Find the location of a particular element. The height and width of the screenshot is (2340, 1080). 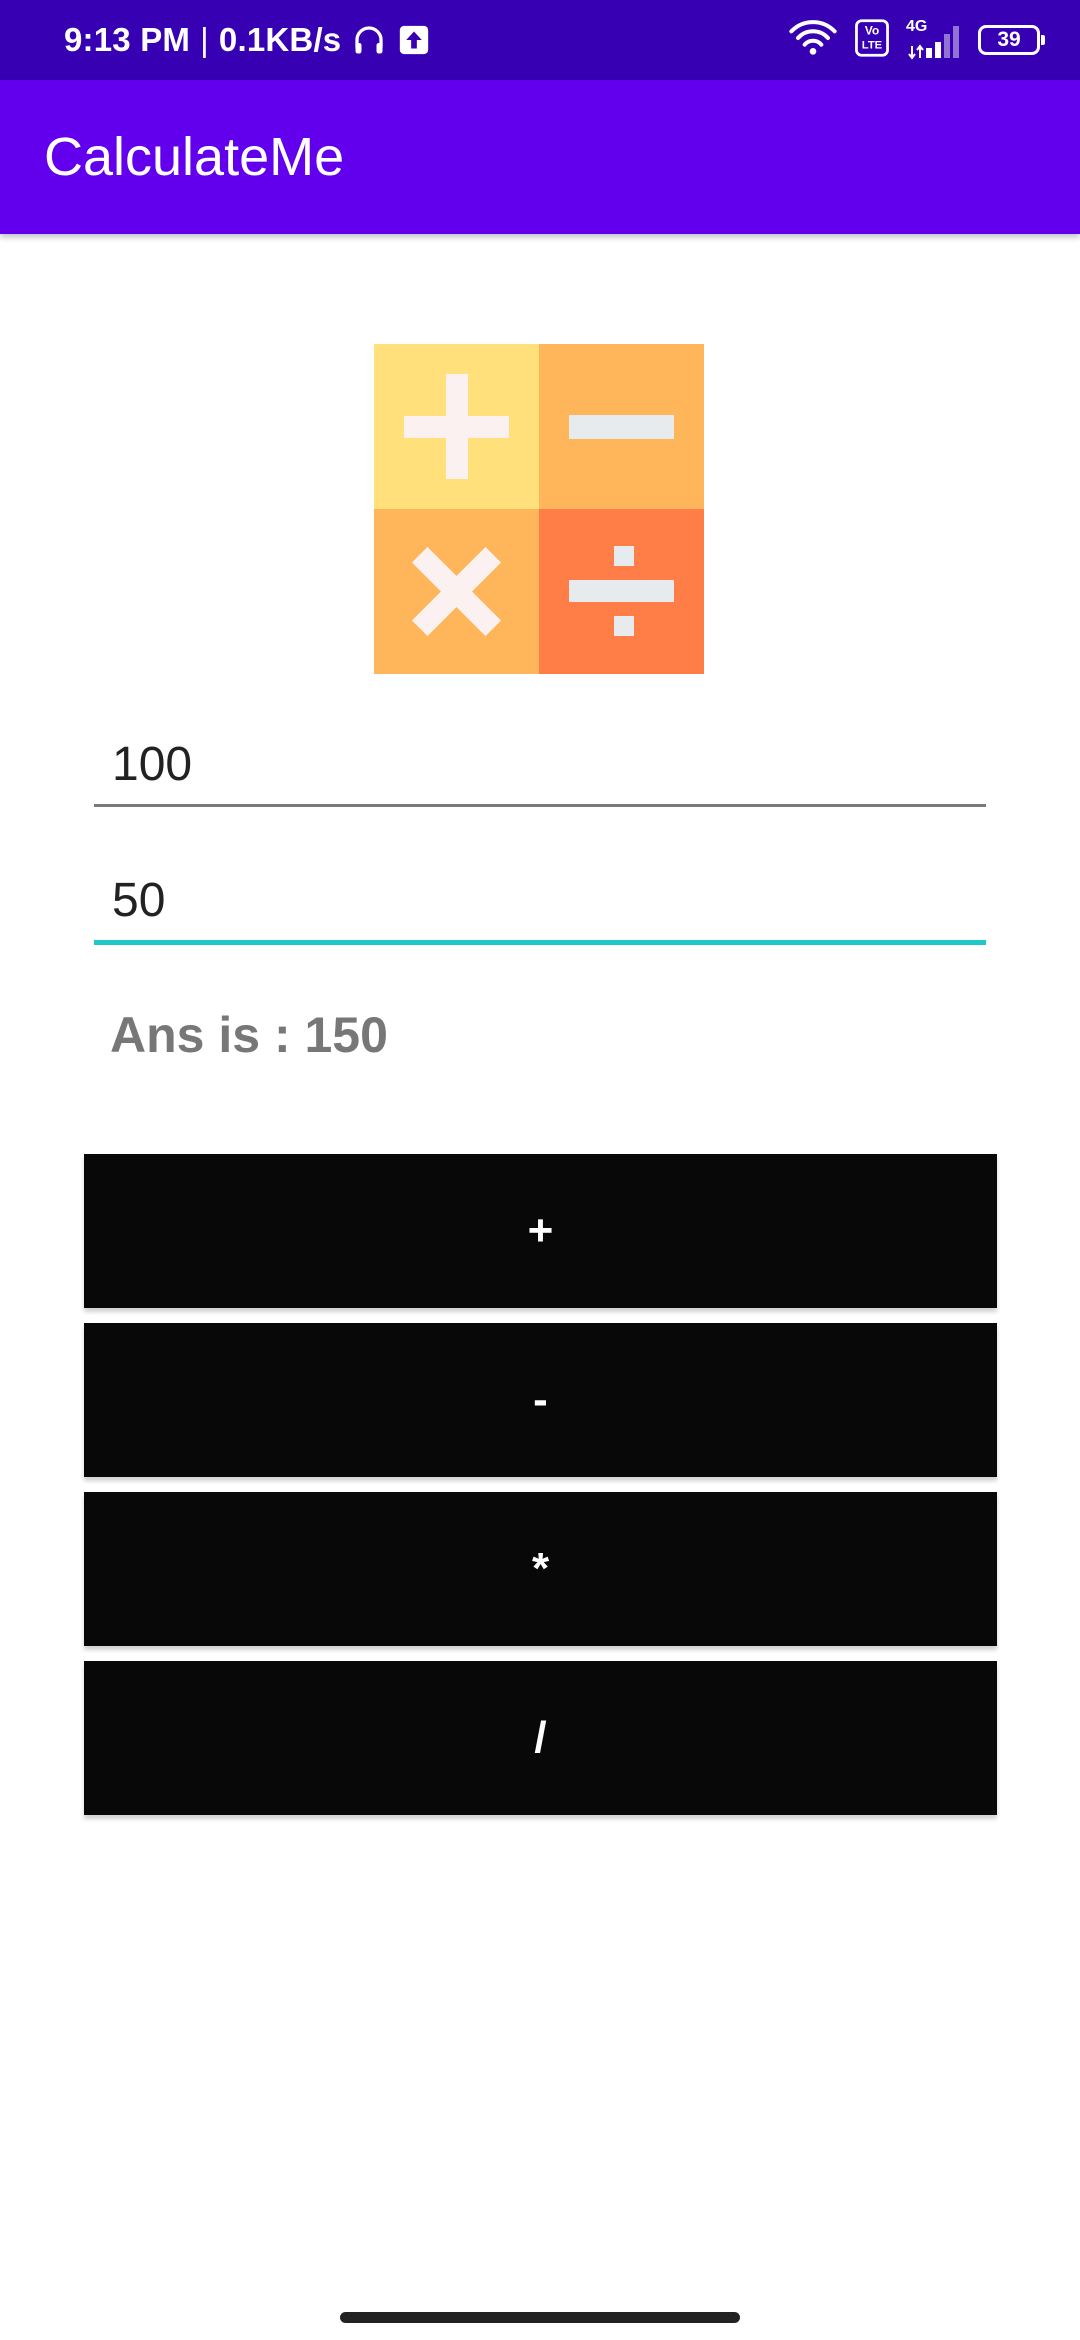

battery-icon: 39 is located at coordinates (1011, 40).